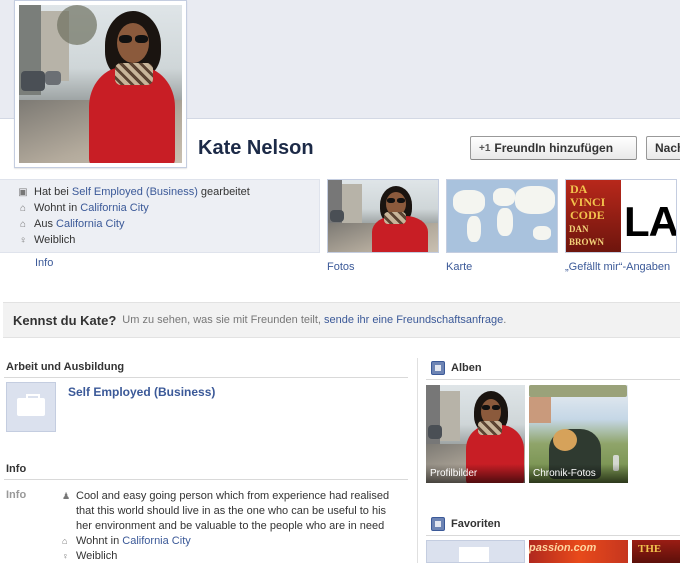 The width and height of the screenshot is (680, 563). I want to click on know-title: Kennst du Kate?, so click(65, 320).